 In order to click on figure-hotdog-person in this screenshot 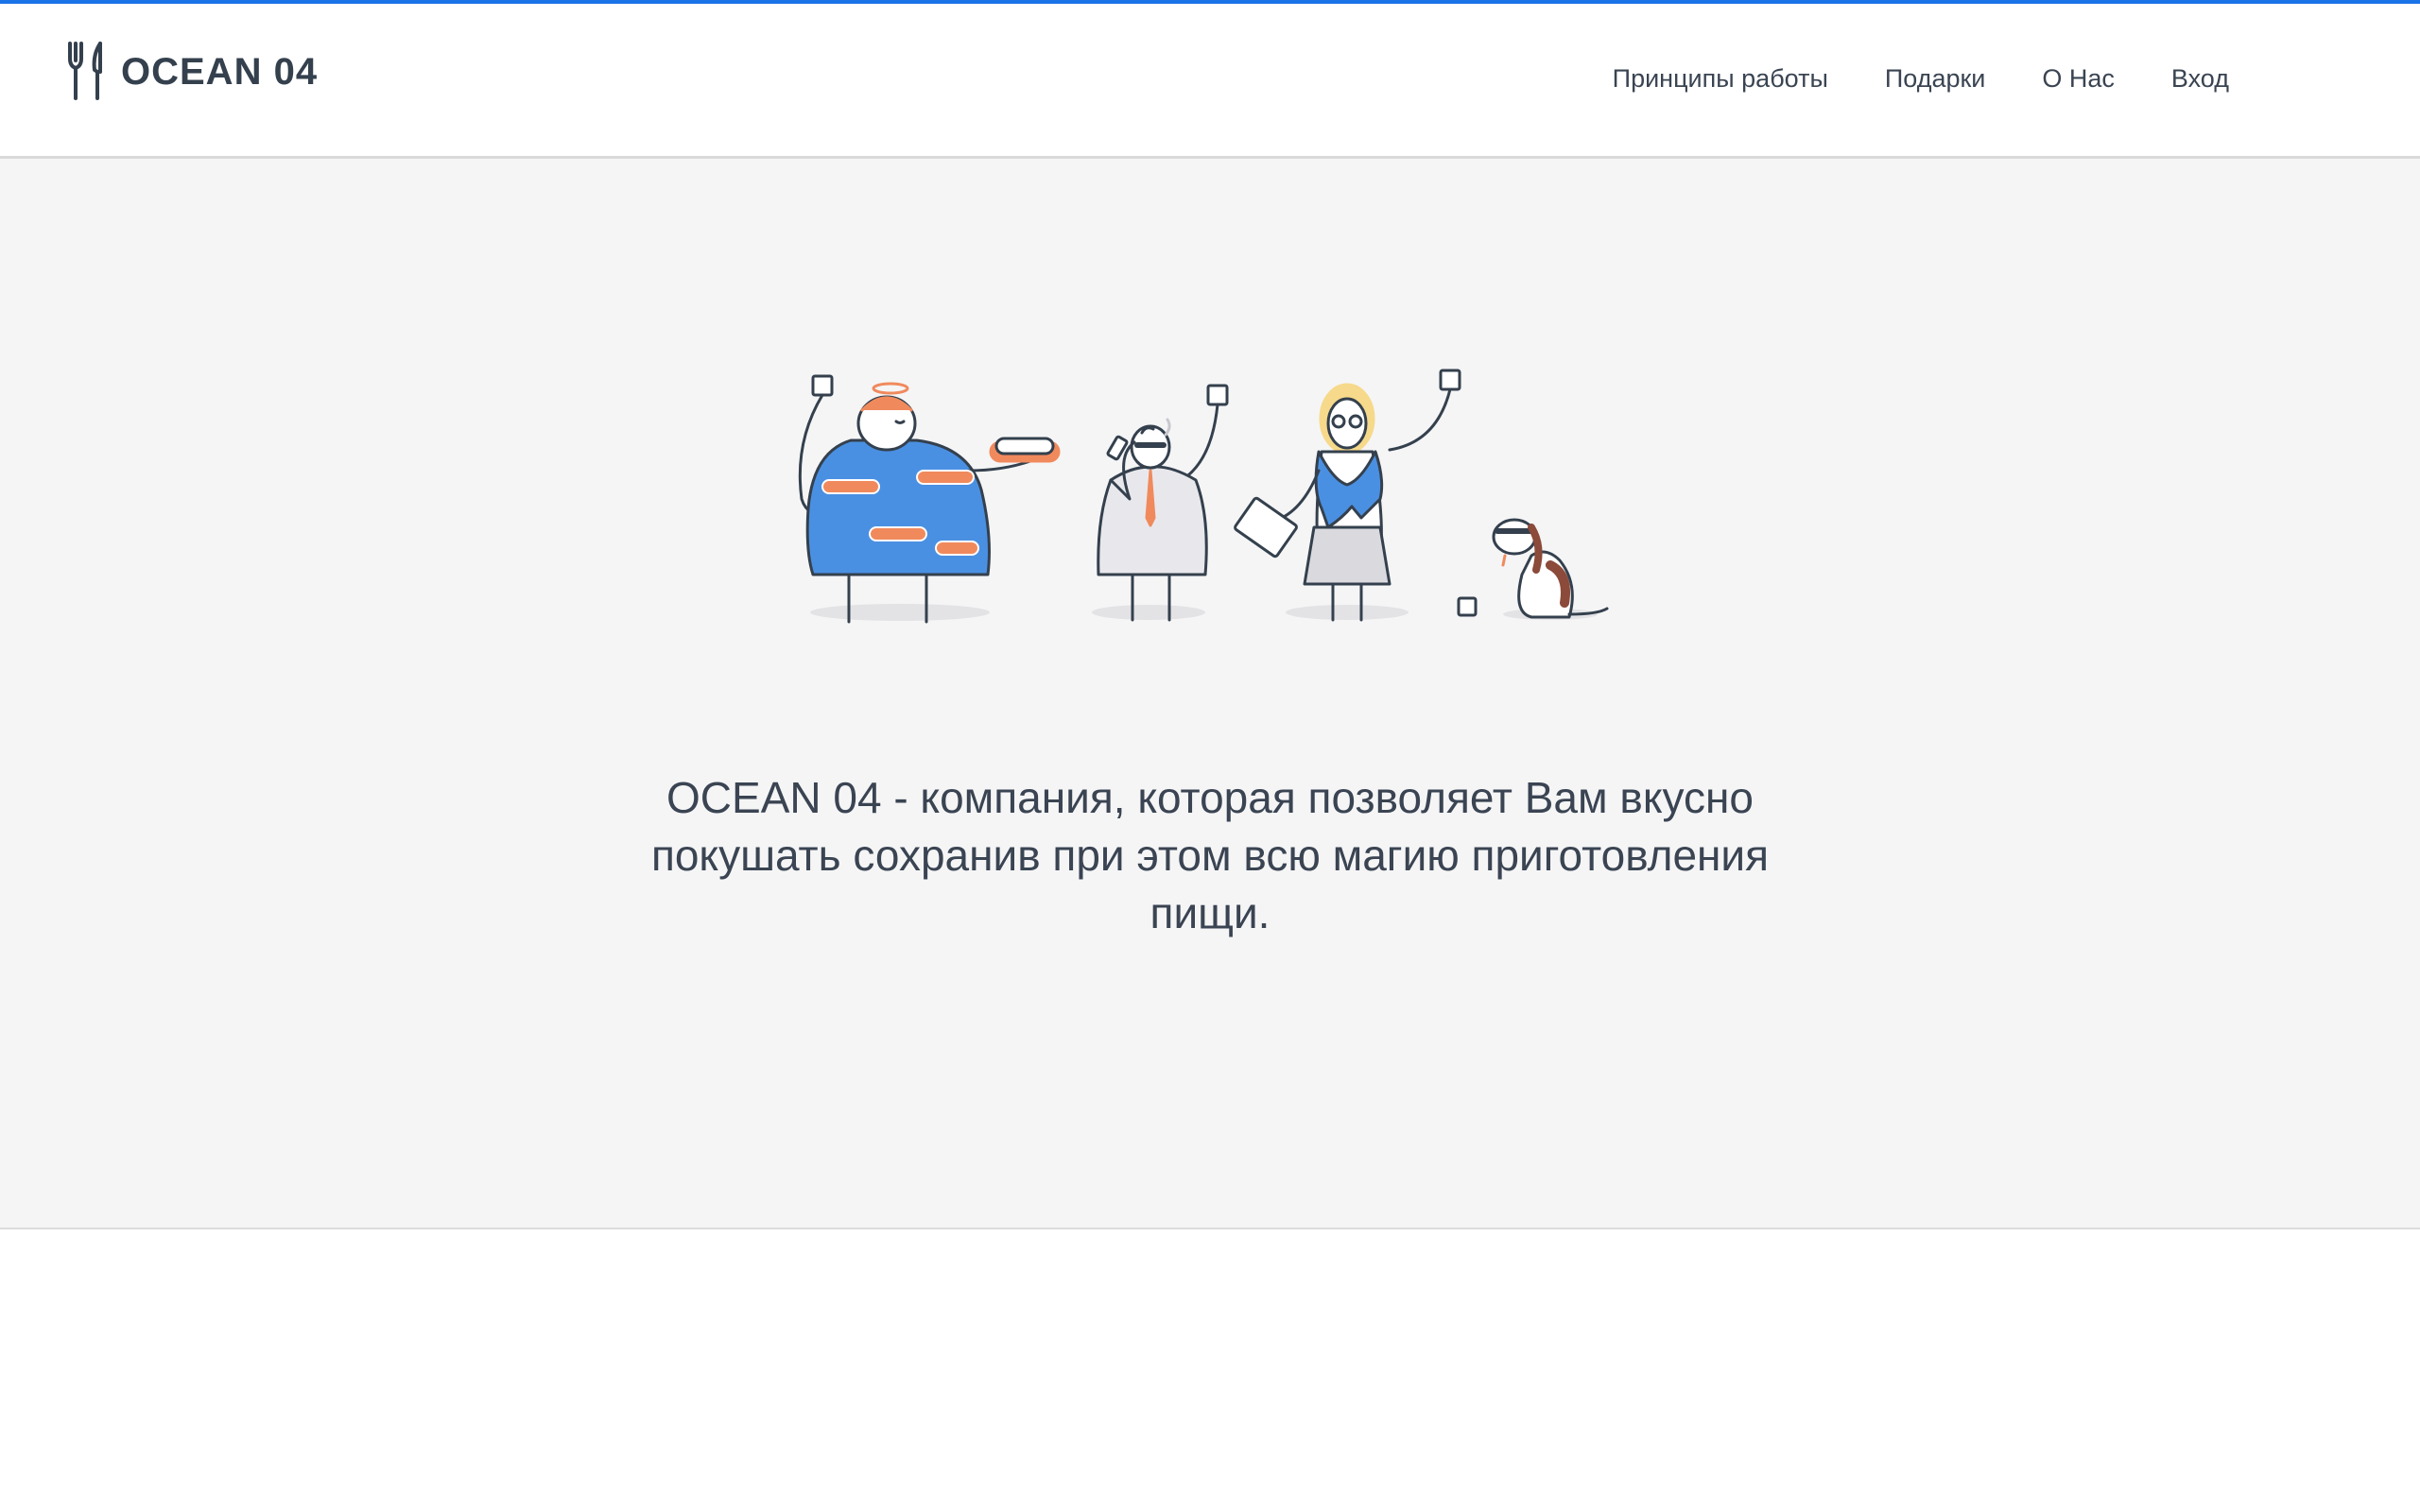, I will do `click(929, 499)`.